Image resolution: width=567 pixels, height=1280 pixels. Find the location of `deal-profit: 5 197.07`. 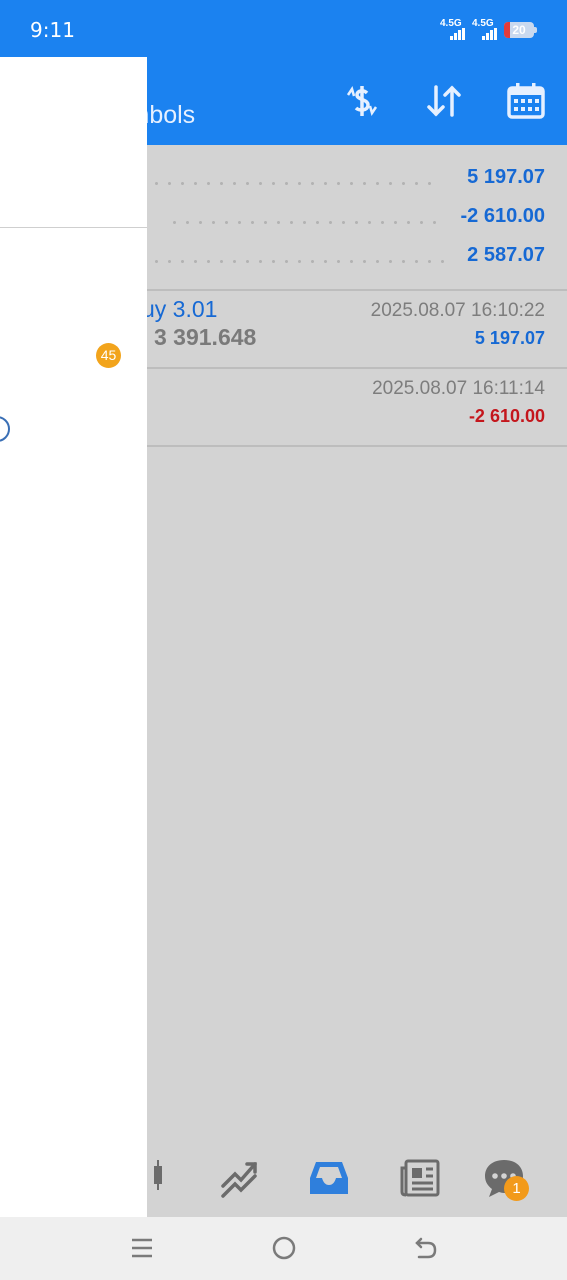

deal-profit: 5 197.07 is located at coordinates (509, 338).